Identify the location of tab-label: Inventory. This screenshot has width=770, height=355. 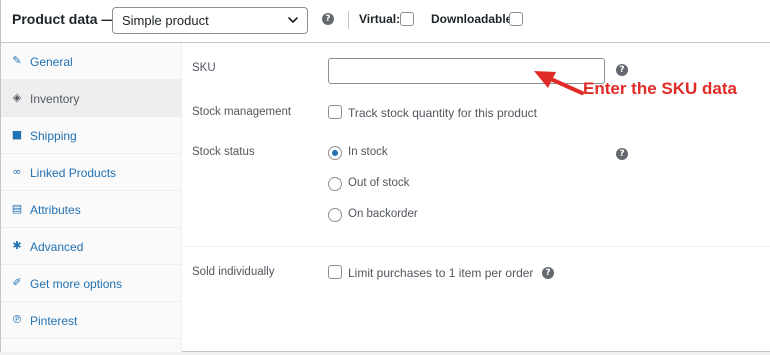
(55, 99).